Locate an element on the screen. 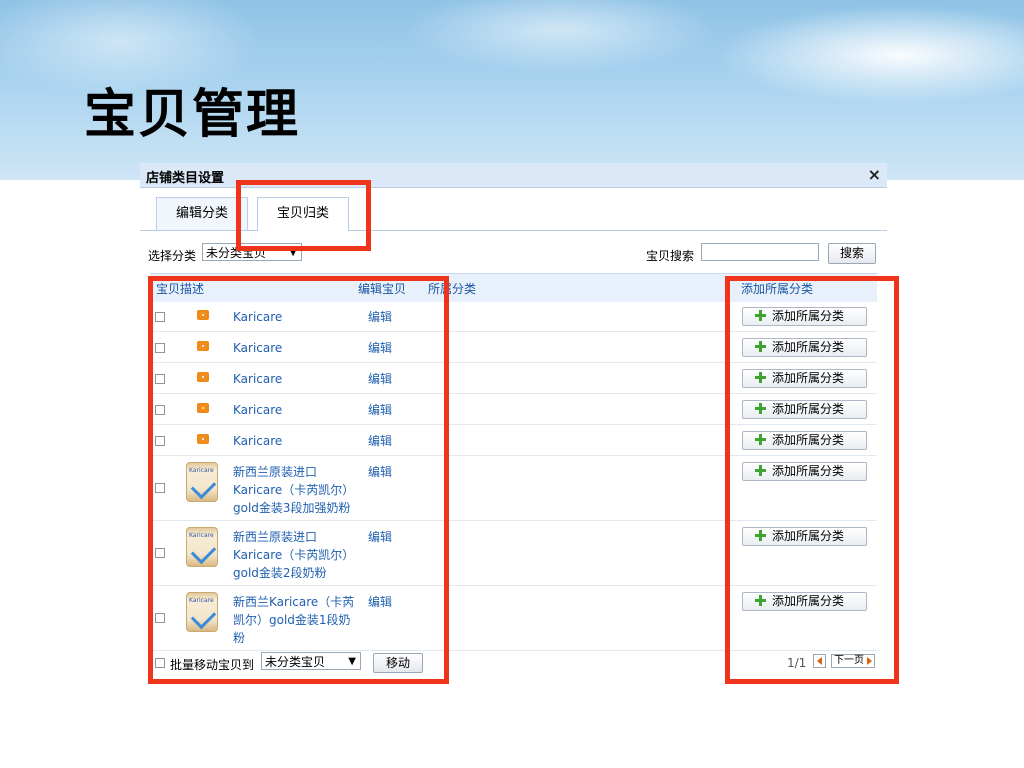 Image resolution: width=1024 pixels, height=768 pixels. page-indicator: 1/1 is located at coordinates (797, 663).